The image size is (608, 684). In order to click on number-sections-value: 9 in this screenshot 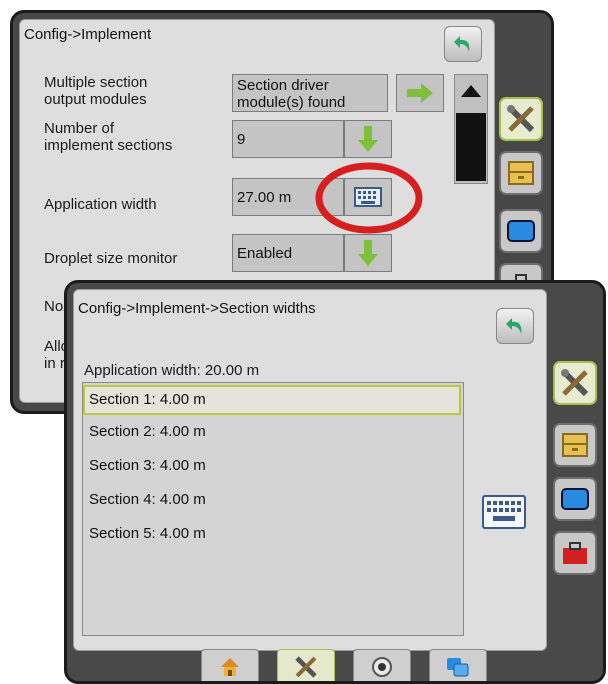, I will do `click(288, 139)`.